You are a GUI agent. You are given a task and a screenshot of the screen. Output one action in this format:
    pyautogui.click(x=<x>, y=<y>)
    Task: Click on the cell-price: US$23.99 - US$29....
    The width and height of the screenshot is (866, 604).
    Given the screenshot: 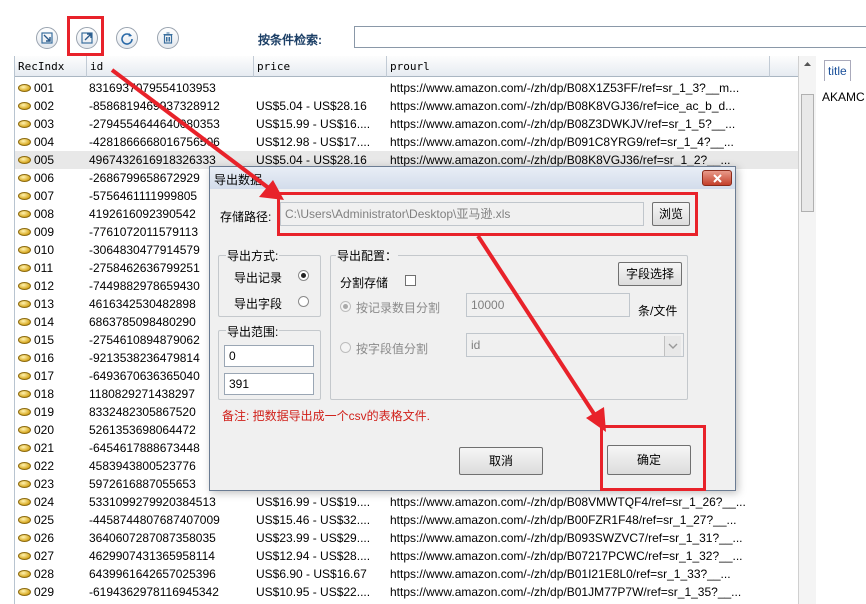 What is the action you would take?
    pyautogui.click(x=313, y=538)
    